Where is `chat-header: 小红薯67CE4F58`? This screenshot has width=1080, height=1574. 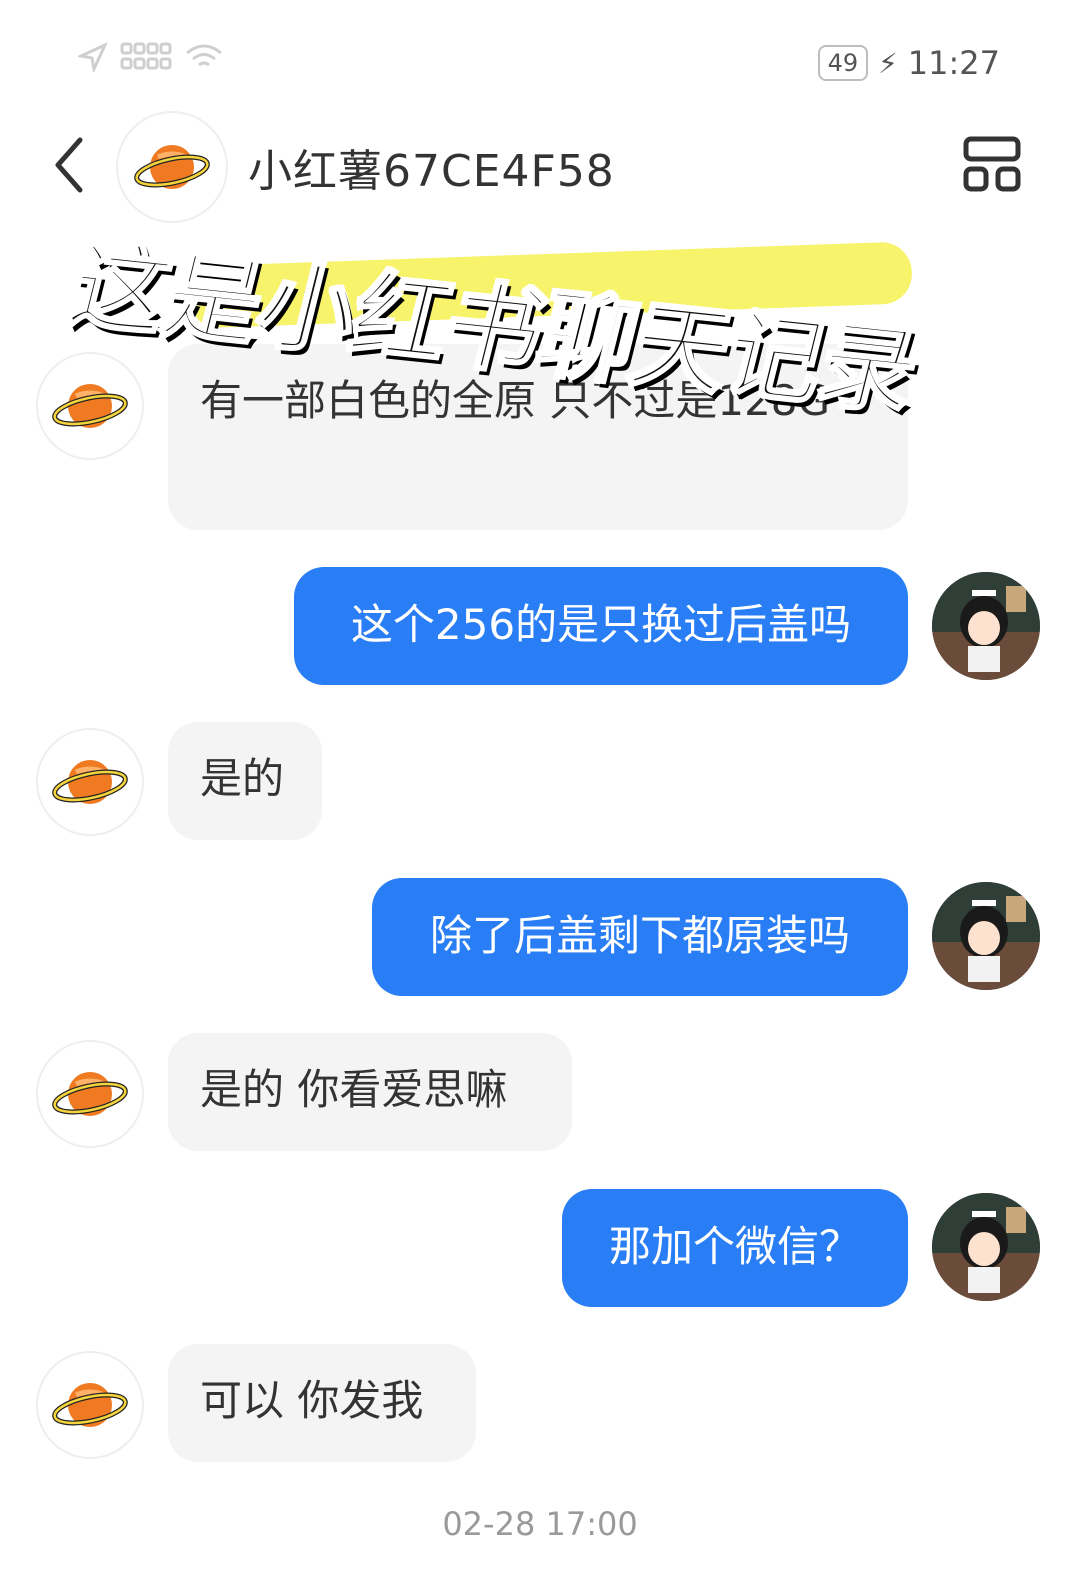
chat-header: 小红薯67CE4F58 is located at coordinates (540, 165).